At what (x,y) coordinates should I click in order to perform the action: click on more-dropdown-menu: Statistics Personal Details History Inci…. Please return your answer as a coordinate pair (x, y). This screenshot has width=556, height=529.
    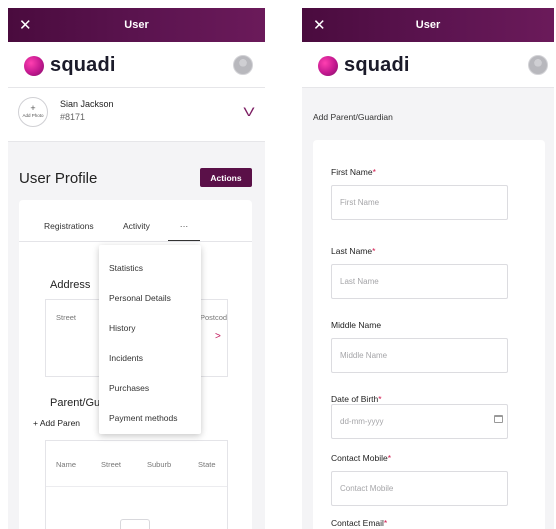
    Looking at the image, I should click on (150, 339).